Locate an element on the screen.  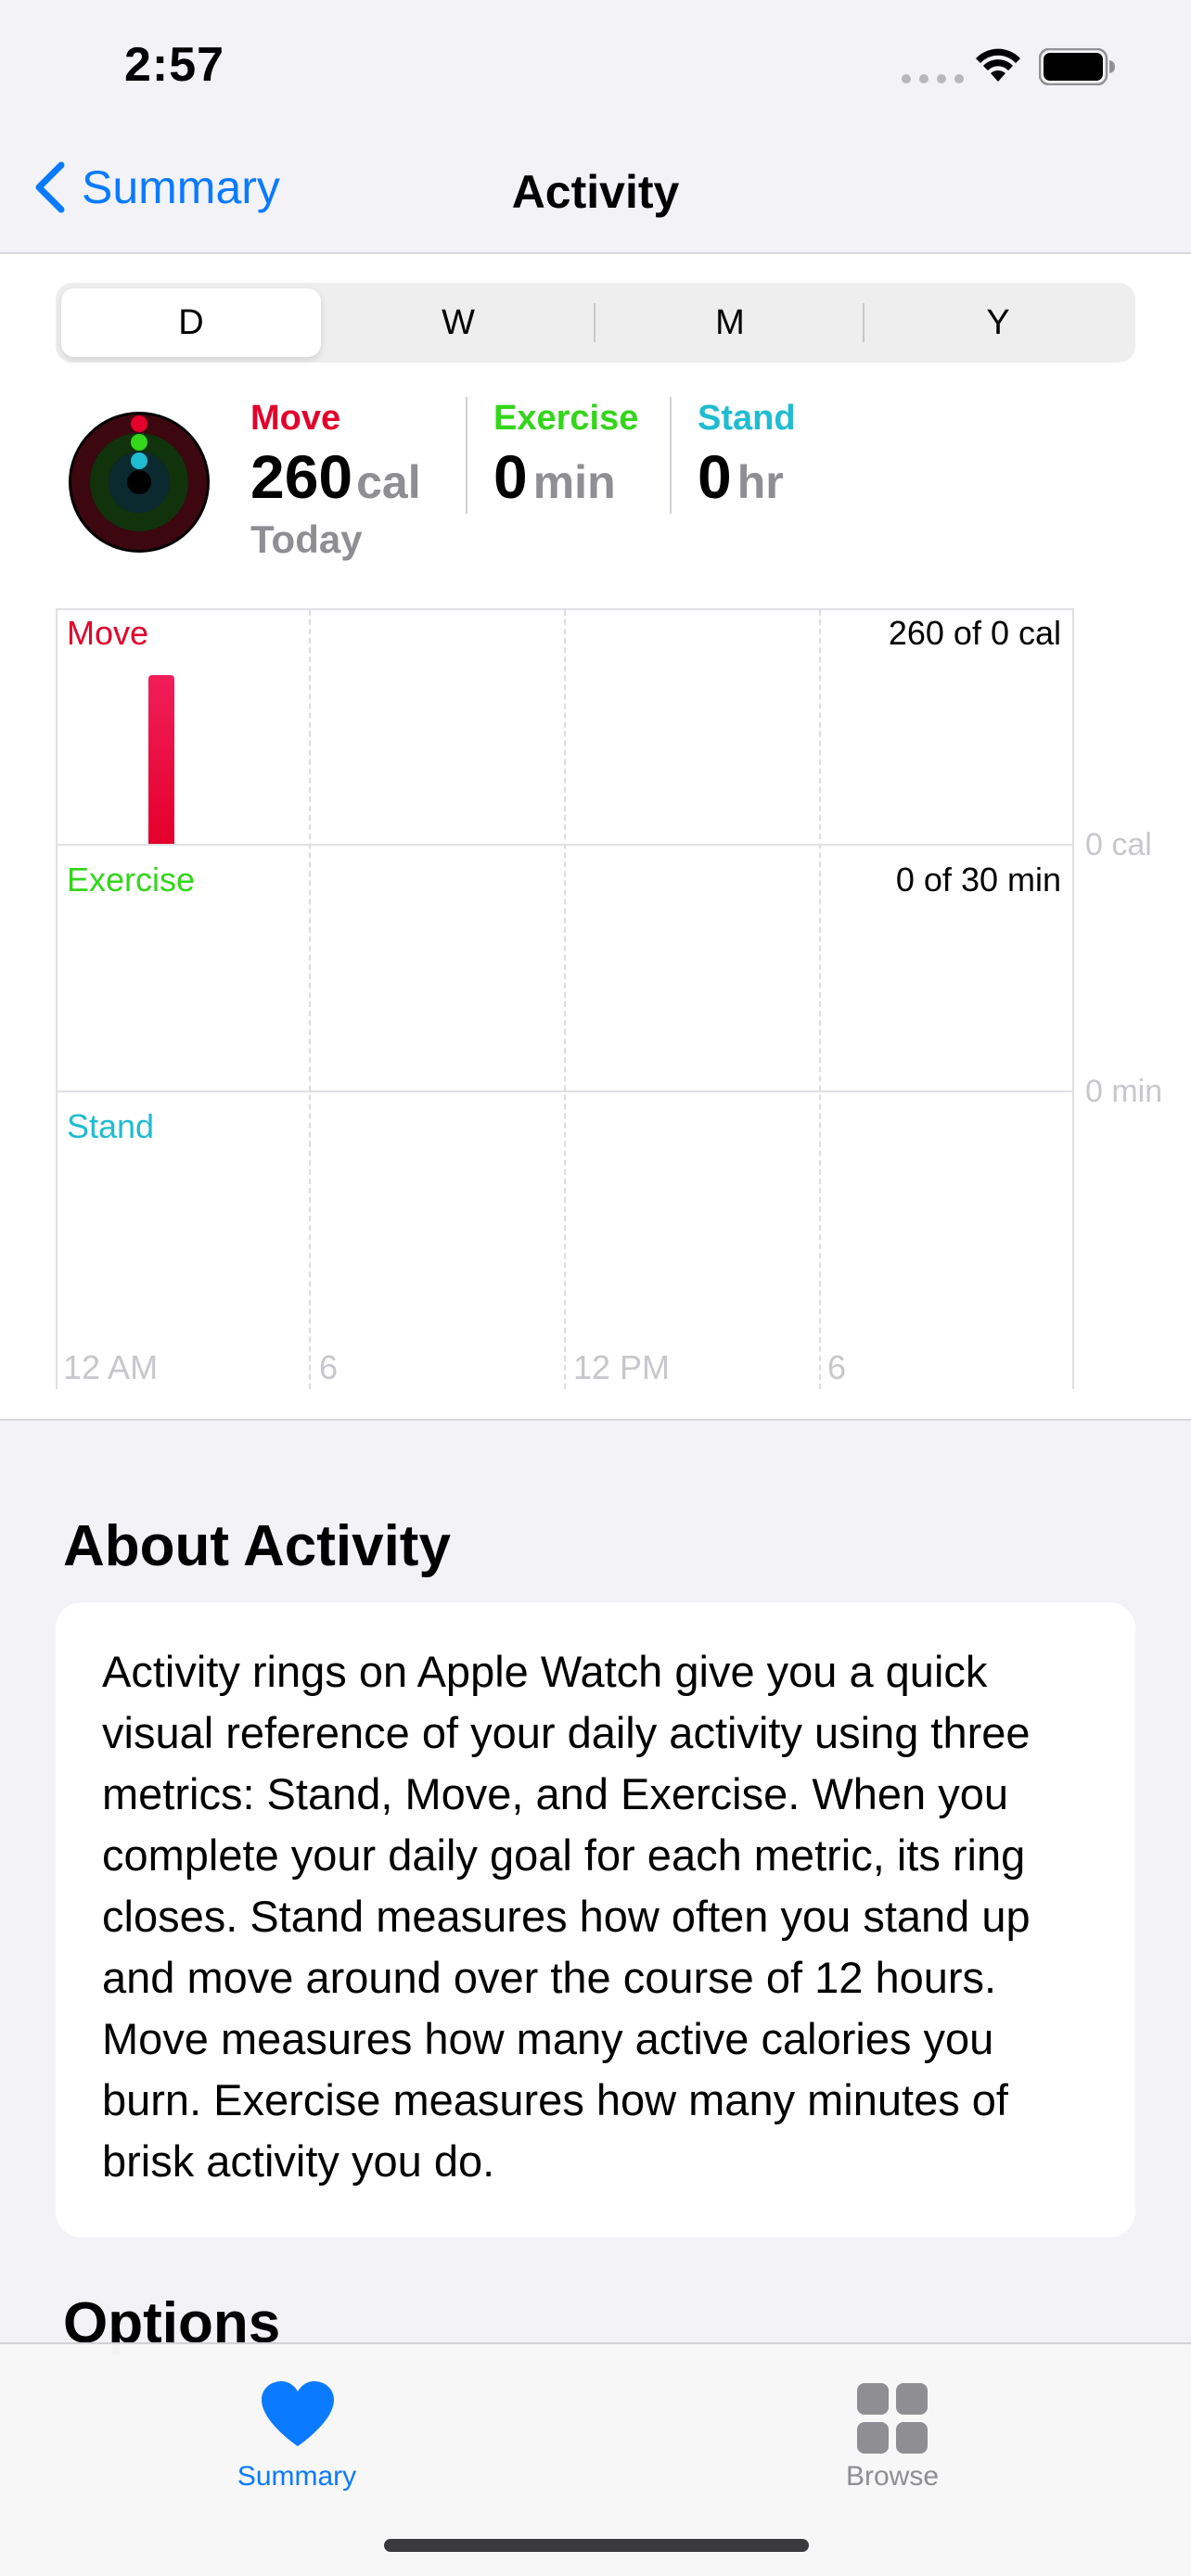
about-heading: About Activity is located at coordinates (257, 1546).